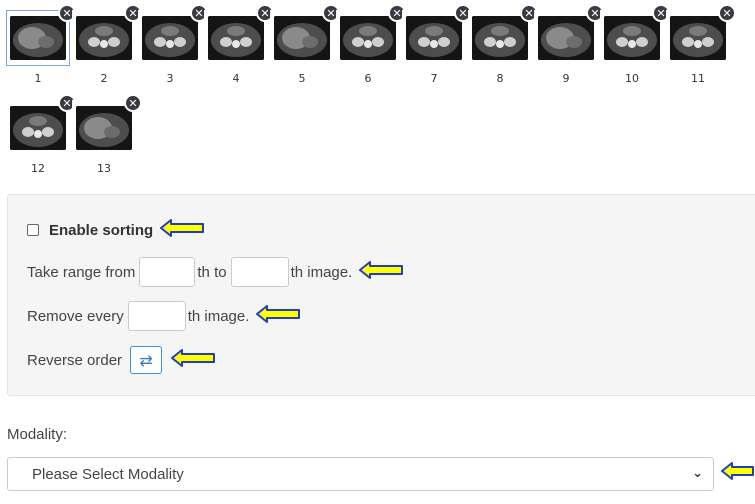 The image size is (755, 504). I want to click on reverse-order-label: Reverse order, so click(75, 360).